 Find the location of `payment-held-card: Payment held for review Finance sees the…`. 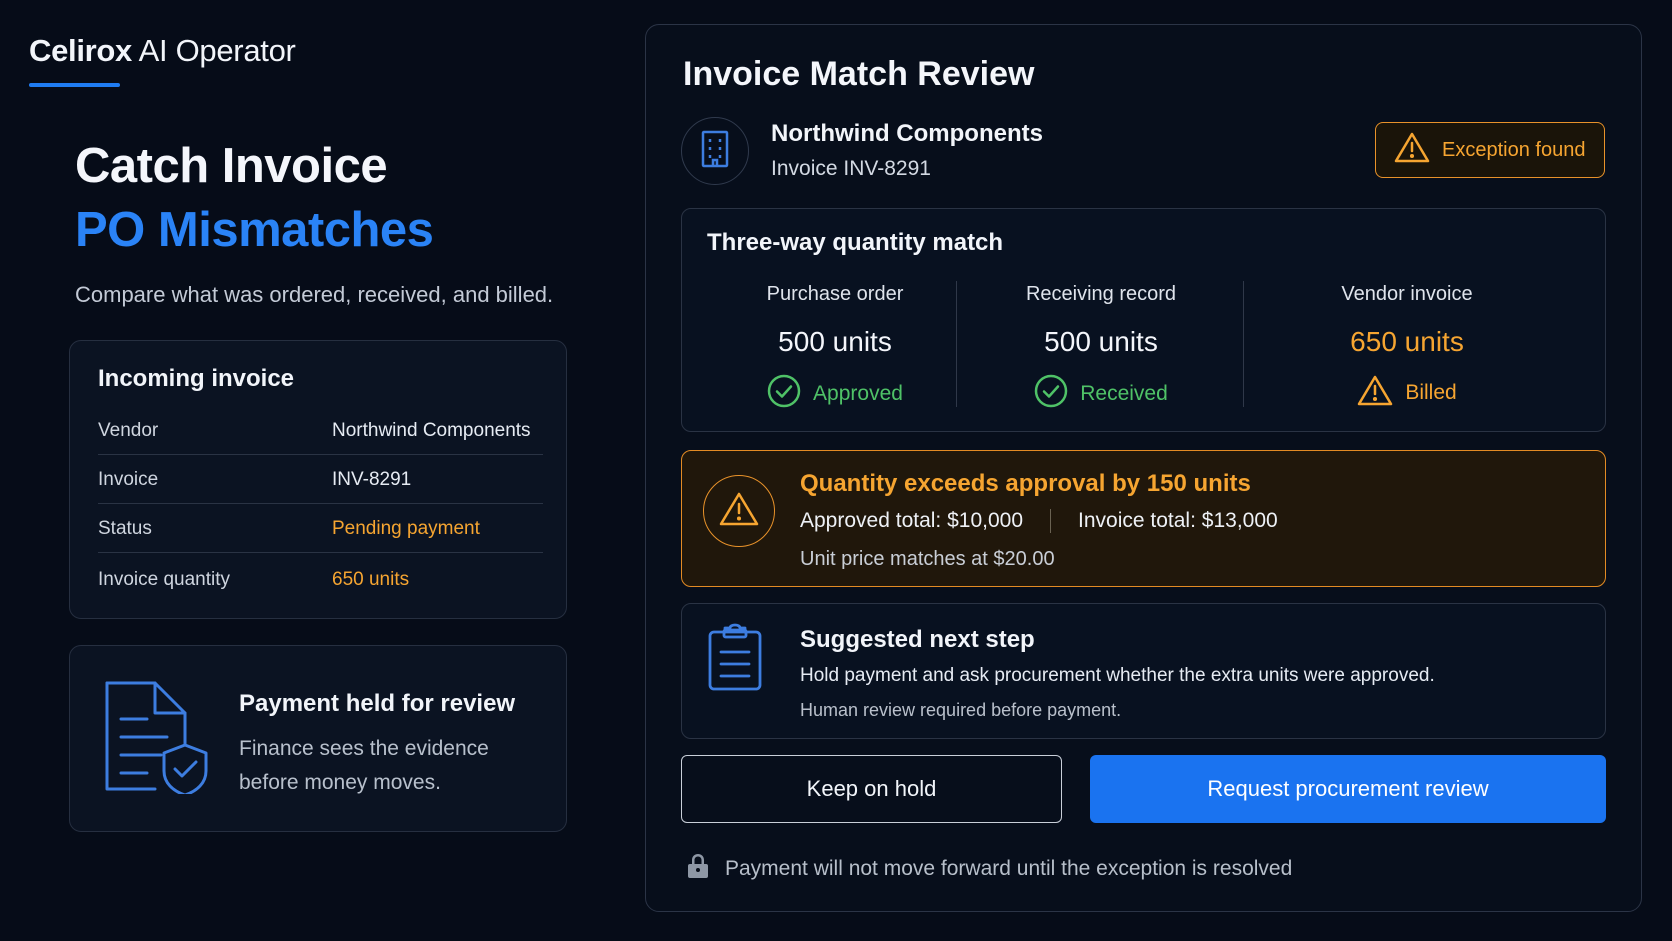

payment-held-card: Payment held for review Finance sees the… is located at coordinates (318, 738).